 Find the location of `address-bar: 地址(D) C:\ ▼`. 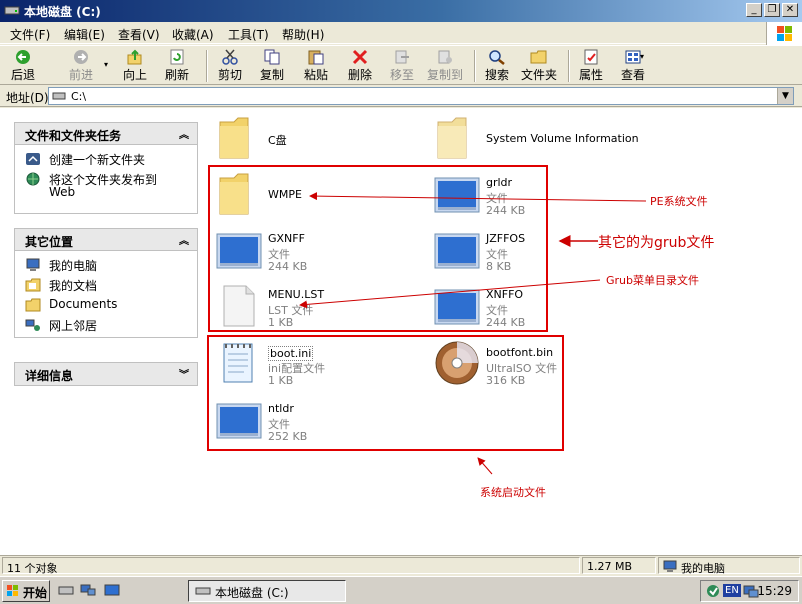

address-bar: 地址(D) C:\ ▼ is located at coordinates (401, 96).